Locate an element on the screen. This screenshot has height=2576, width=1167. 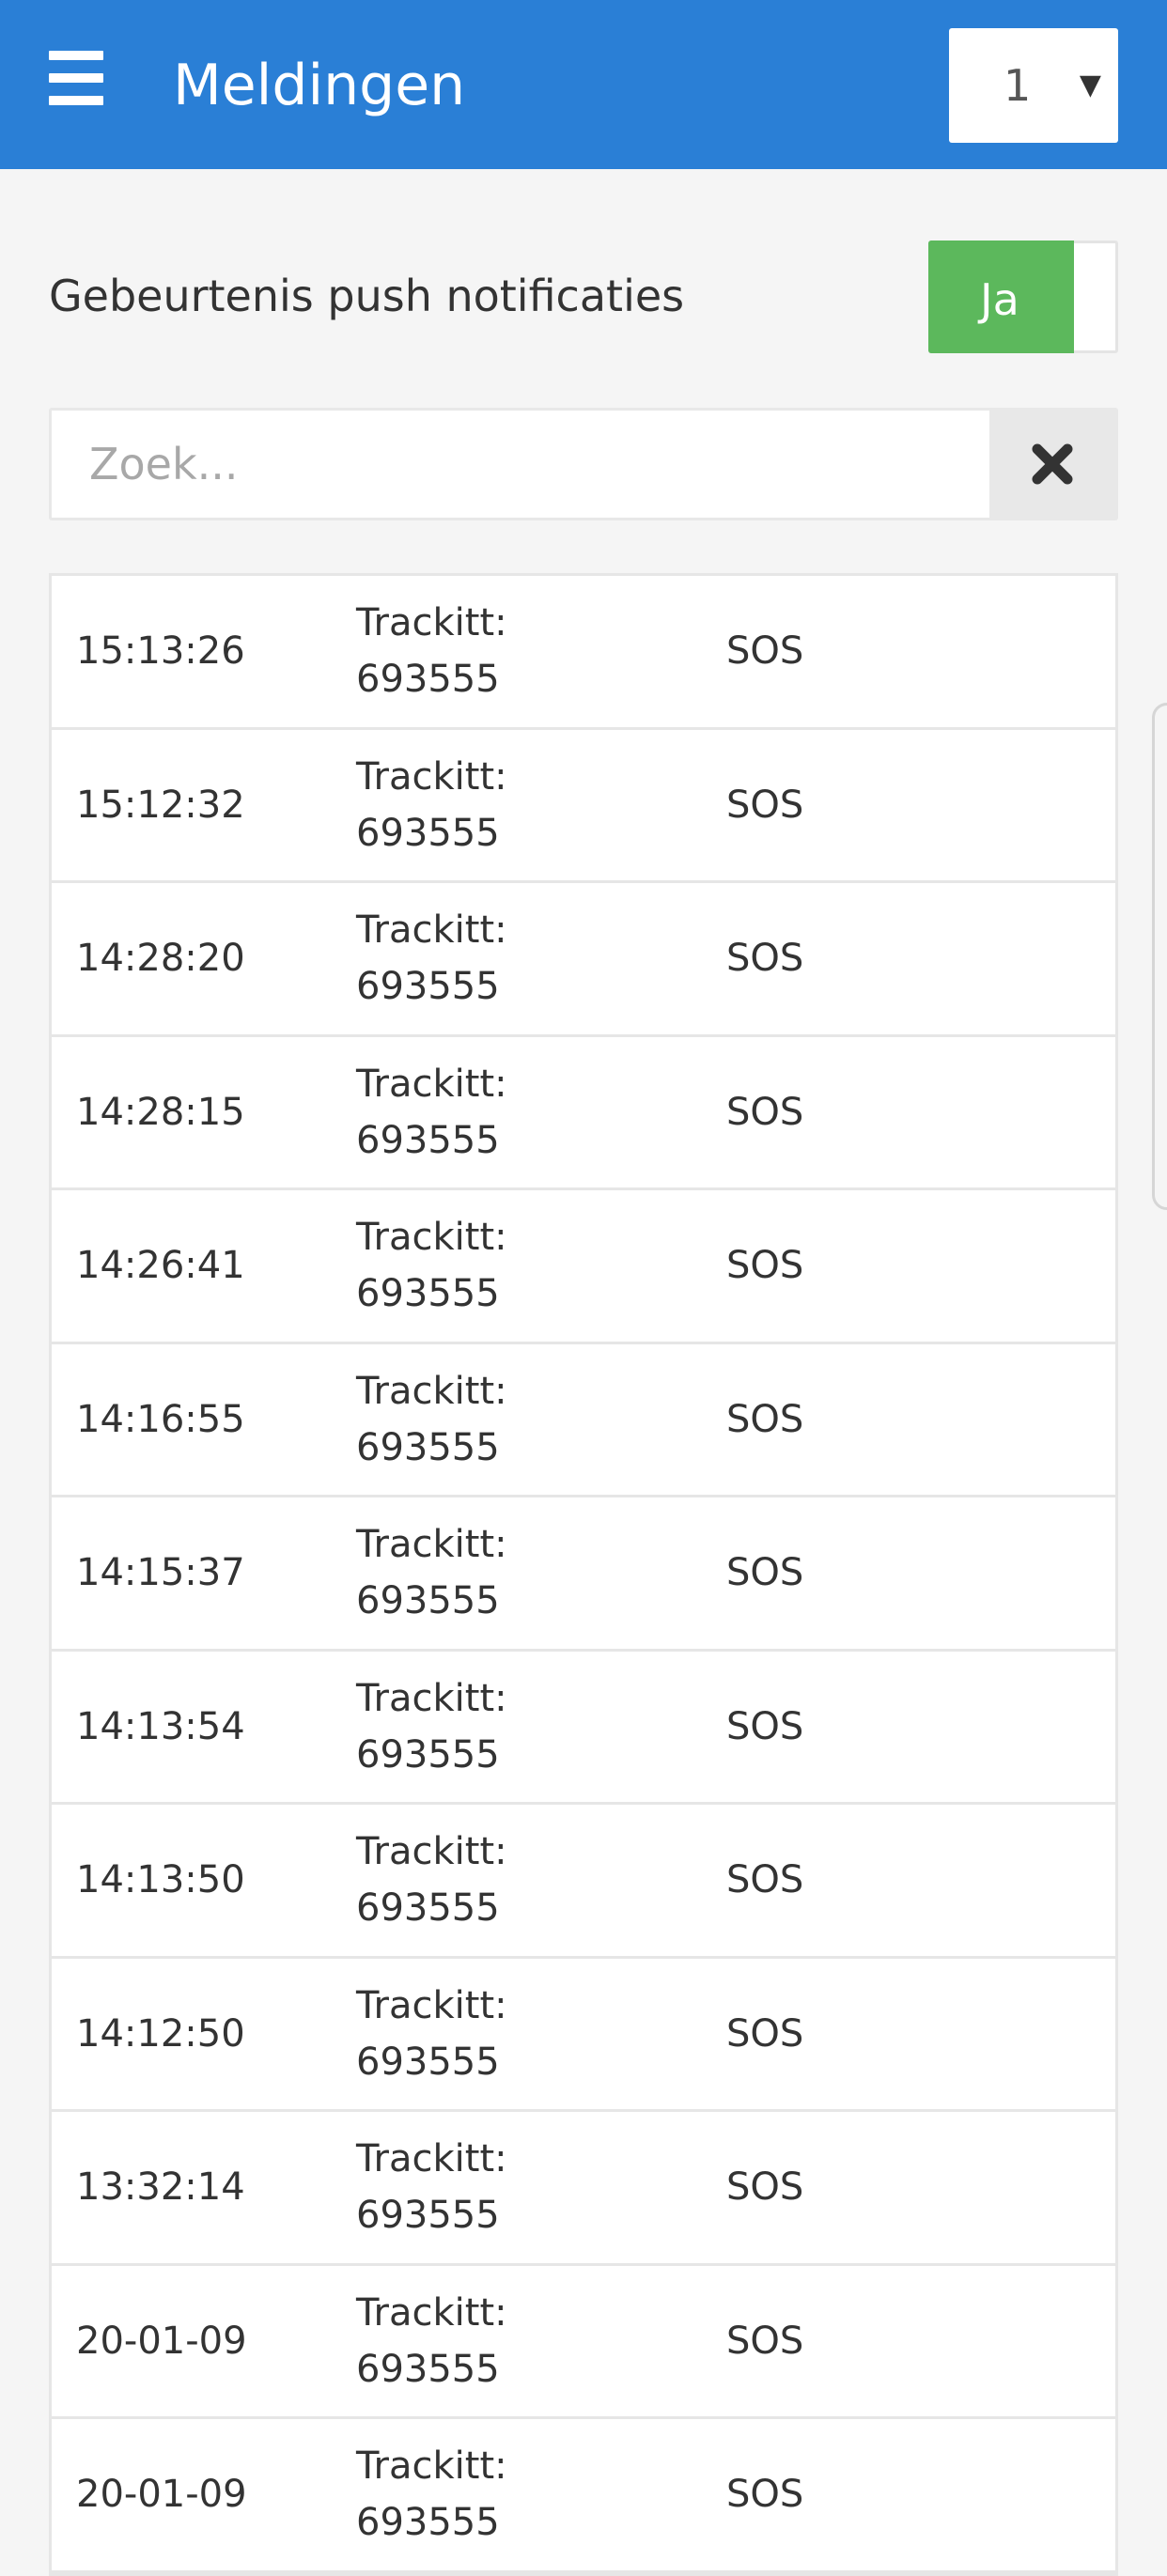
event-time: 14:28:15 is located at coordinates (160, 1112).